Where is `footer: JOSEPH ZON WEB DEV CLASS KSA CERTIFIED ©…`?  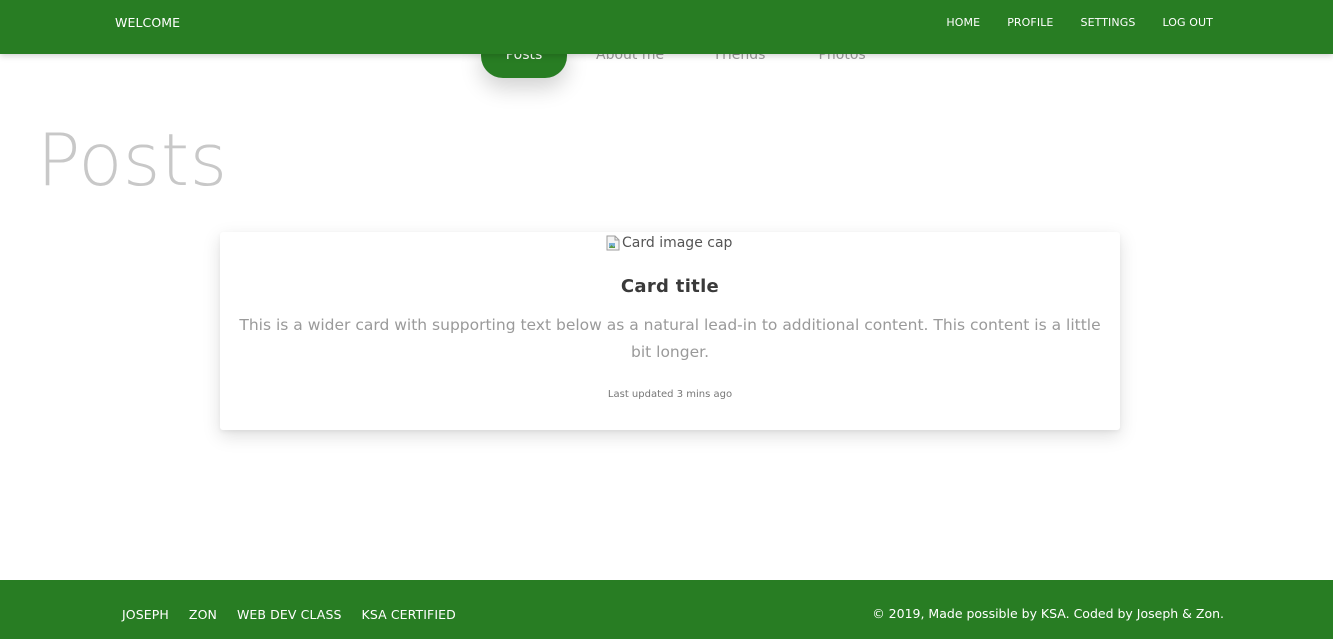 footer: JOSEPH ZON WEB DEV CLASS KSA CERTIFIED ©… is located at coordinates (666, 609).